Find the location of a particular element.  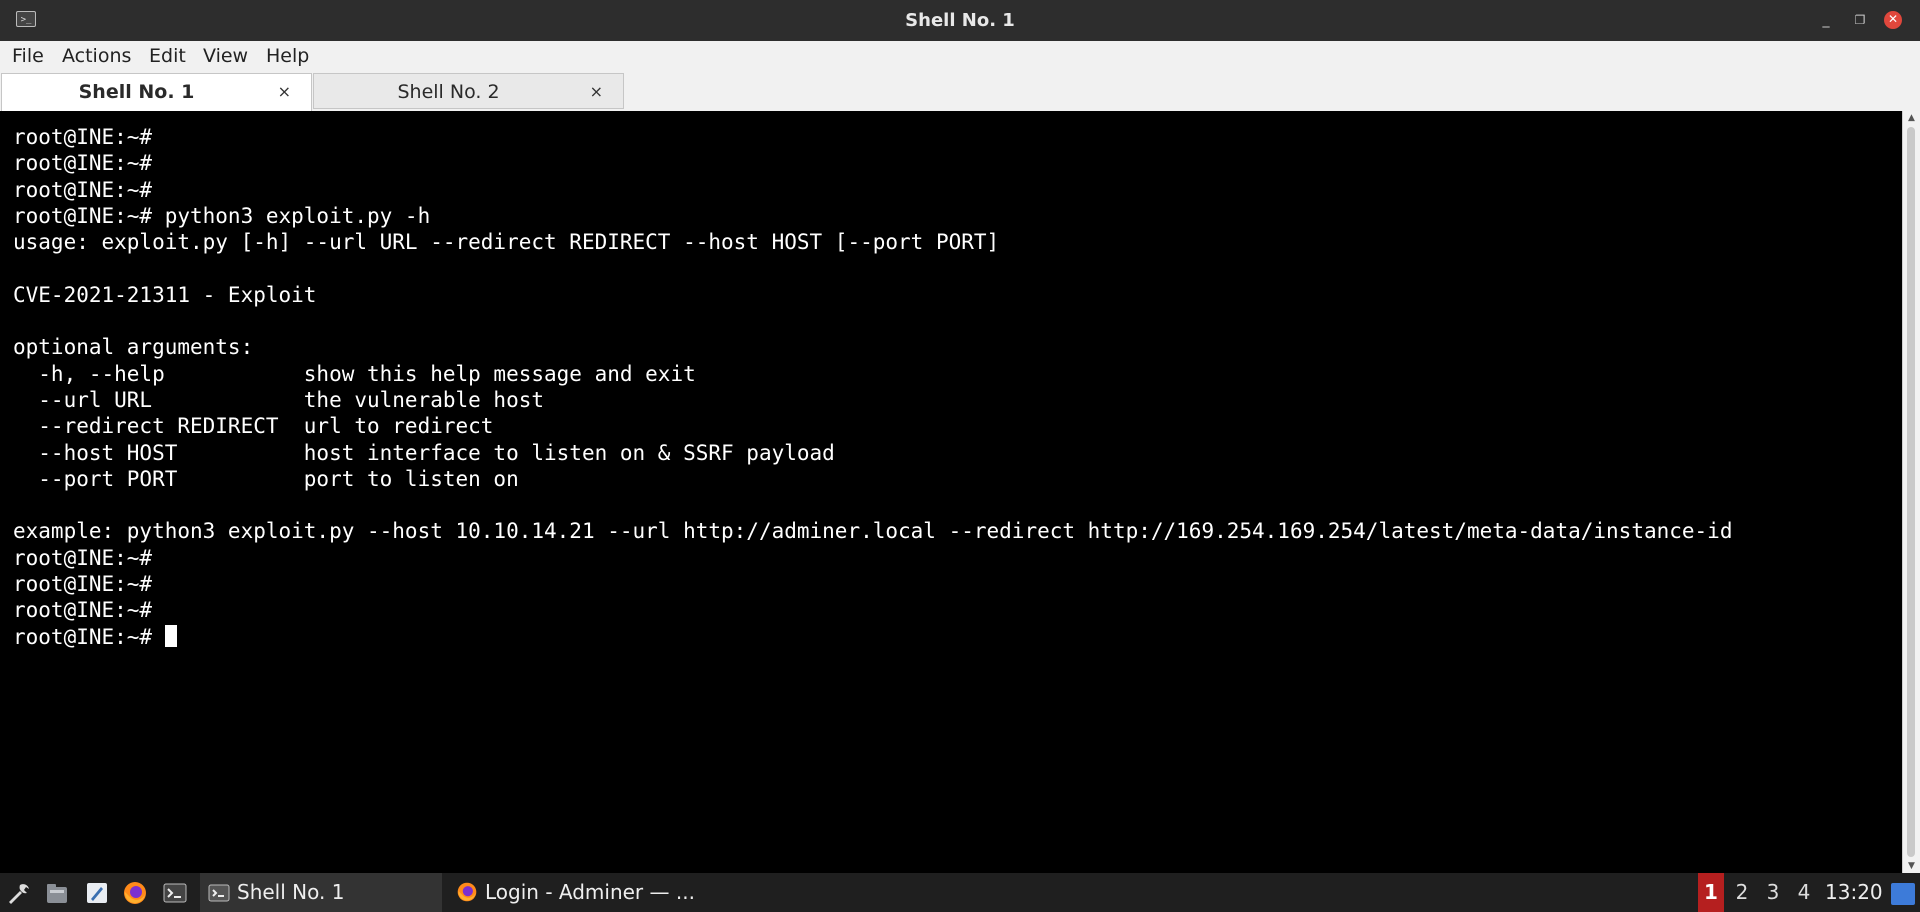

tools-icon is located at coordinates (19, 893).